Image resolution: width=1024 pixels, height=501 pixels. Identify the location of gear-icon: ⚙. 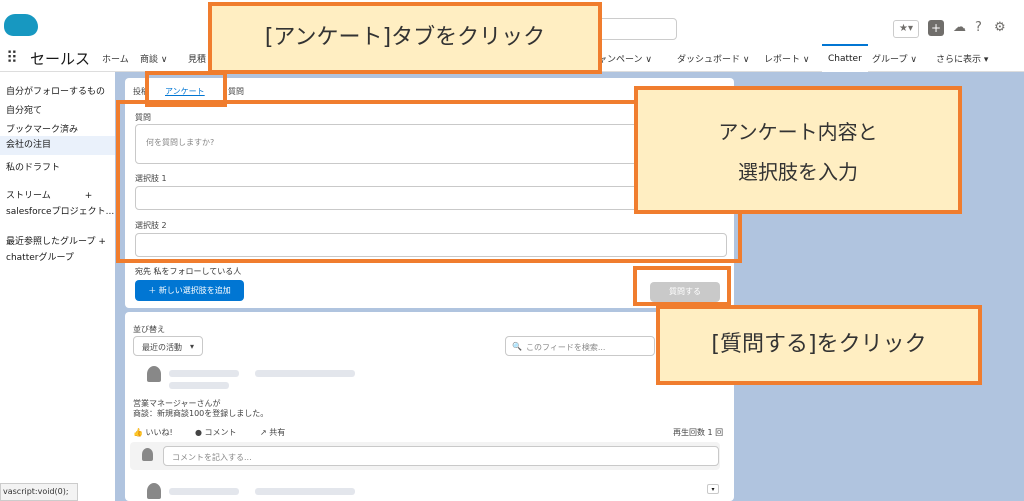
(1000, 29).